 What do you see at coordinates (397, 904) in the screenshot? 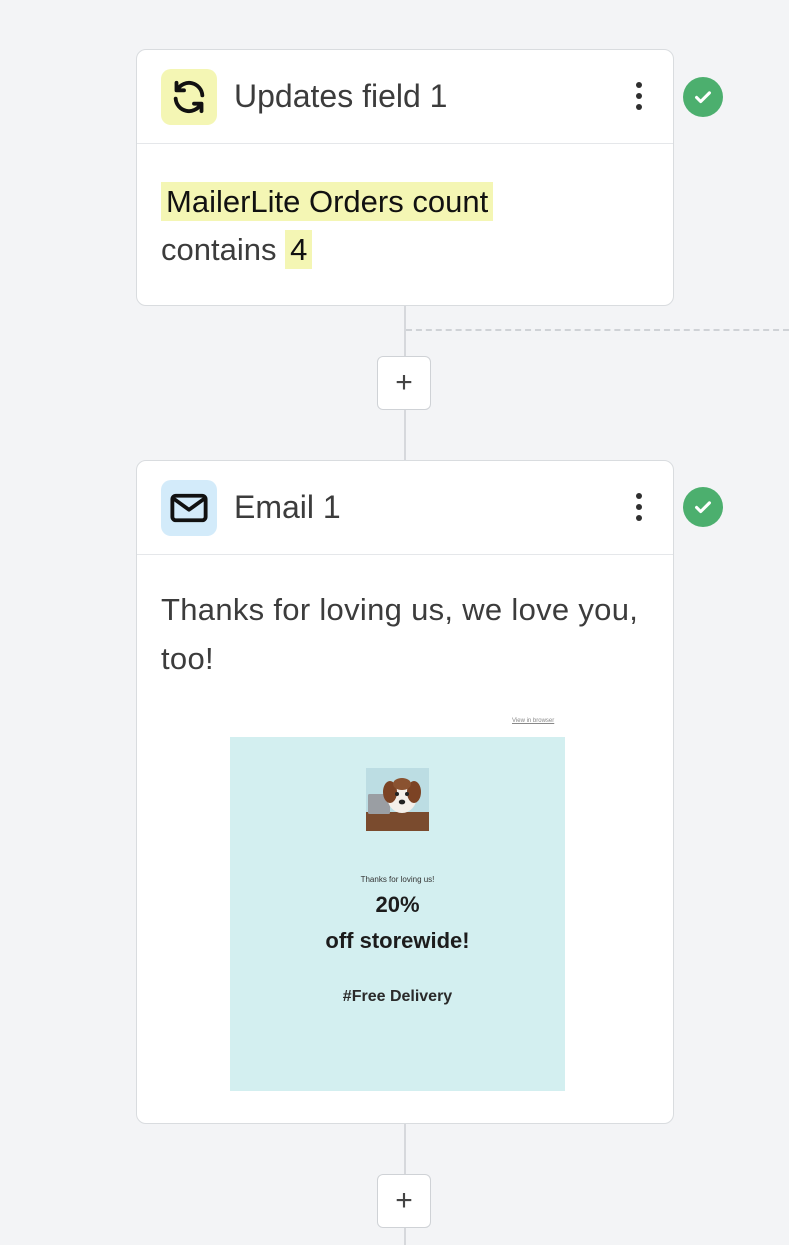
I see `preview-headline: 20%` at bounding box center [397, 904].